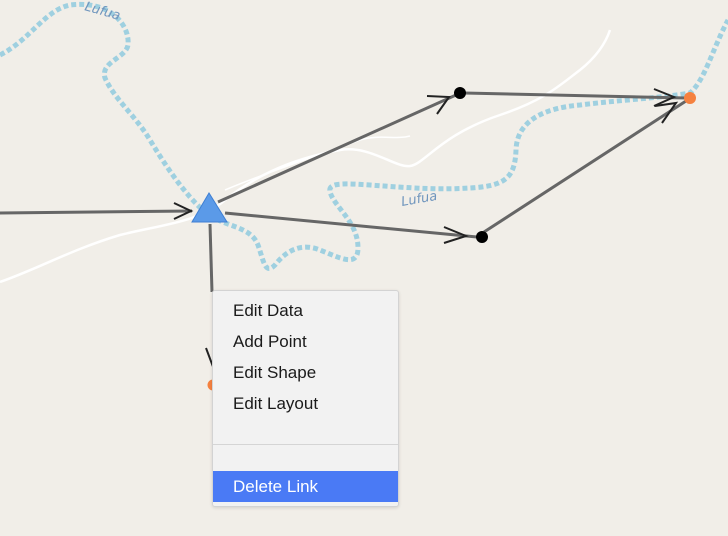  Describe the element at coordinates (305, 444) in the screenshot. I see `menu-separator` at that location.